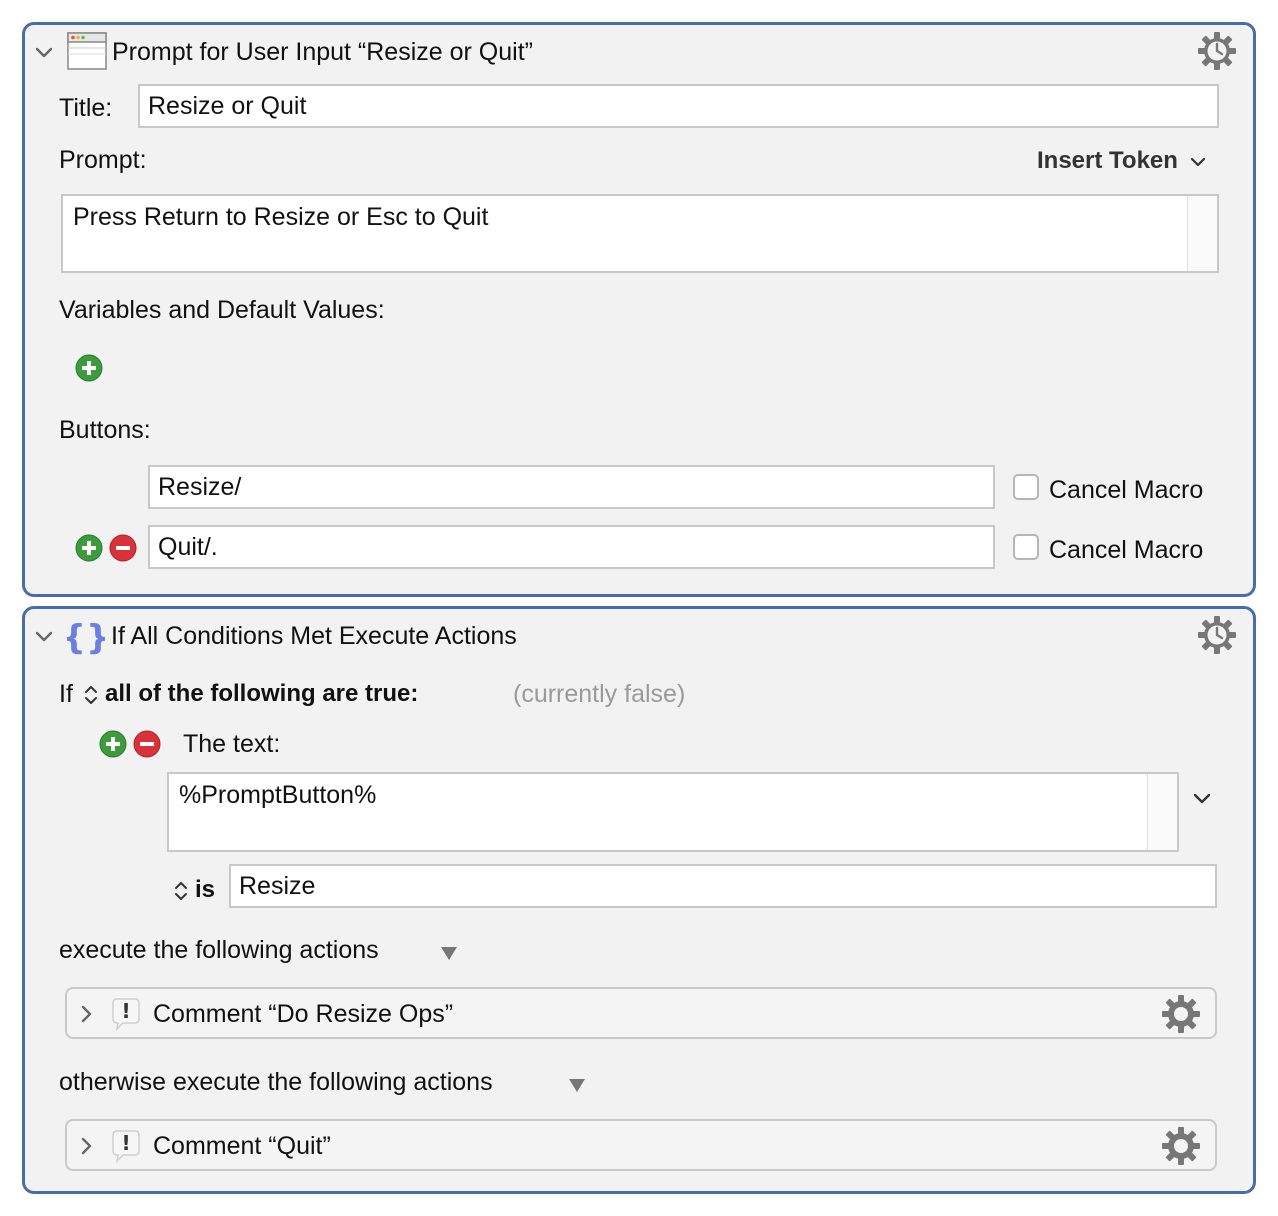 This screenshot has height=1216, width=1278. I want to click on prompt-label: Prompt:, so click(103, 160).